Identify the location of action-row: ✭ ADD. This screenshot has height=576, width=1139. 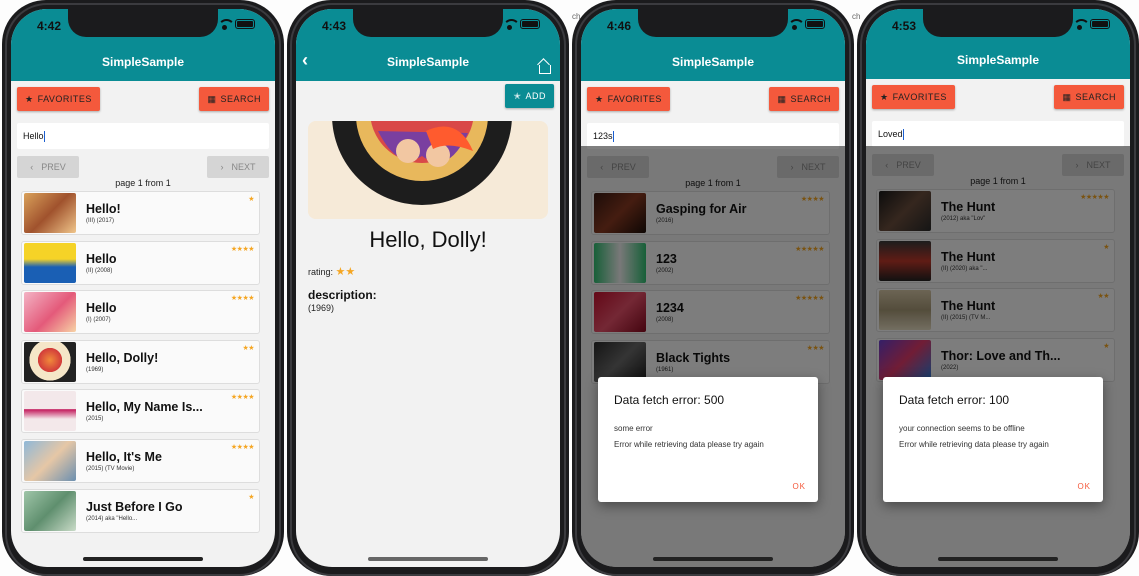
(428, 95).